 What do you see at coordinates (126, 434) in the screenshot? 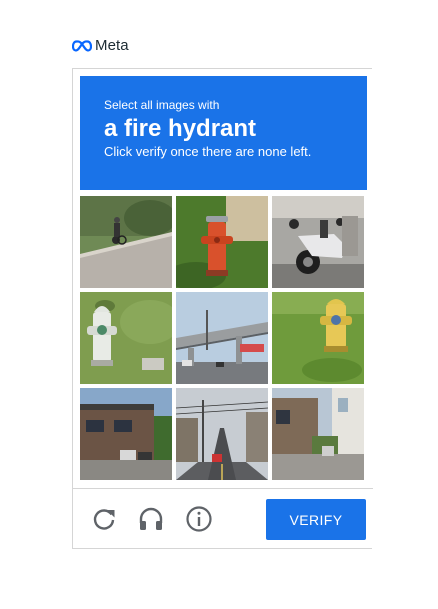
I see `image-tile-building` at bounding box center [126, 434].